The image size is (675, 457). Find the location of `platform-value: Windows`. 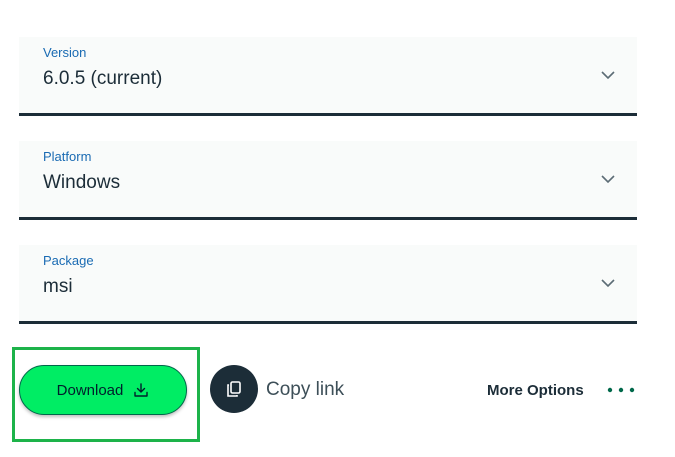

platform-value: Windows is located at coordinates (82, 182).